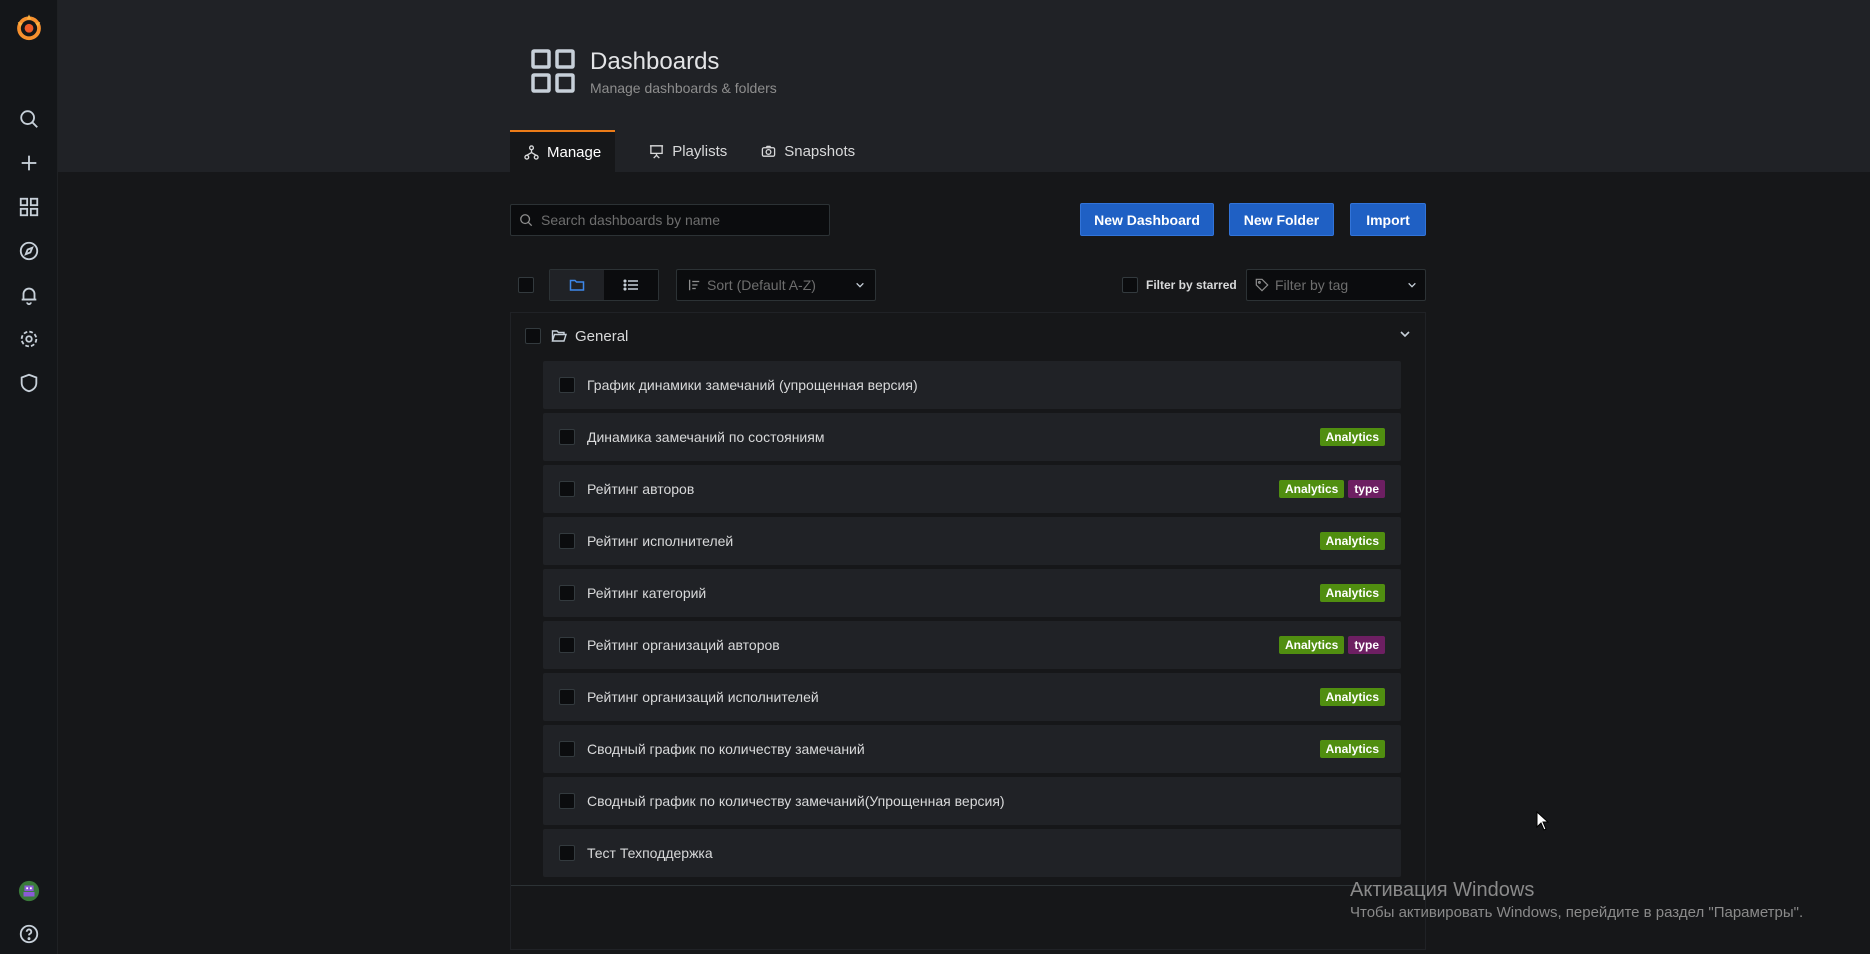 The image size is (1870, 954). I want to click on sort-select: Sort (Default A-Z), so click(776, 285).